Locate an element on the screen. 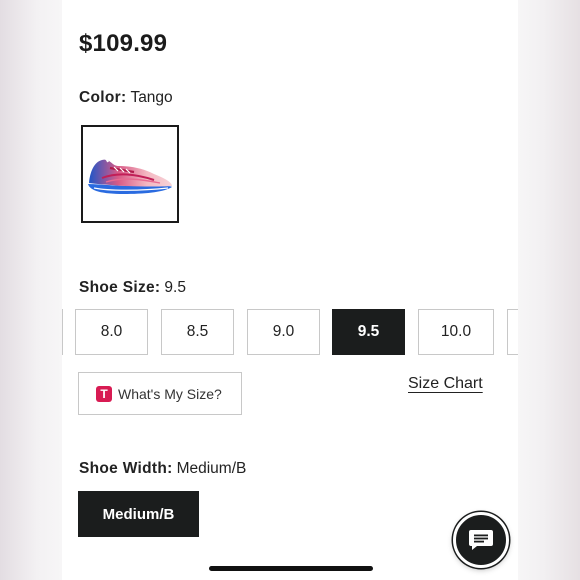 Image resolution: width=580 pixels, height=580 pixels. shoe-image is located at coordinates (130, 175).